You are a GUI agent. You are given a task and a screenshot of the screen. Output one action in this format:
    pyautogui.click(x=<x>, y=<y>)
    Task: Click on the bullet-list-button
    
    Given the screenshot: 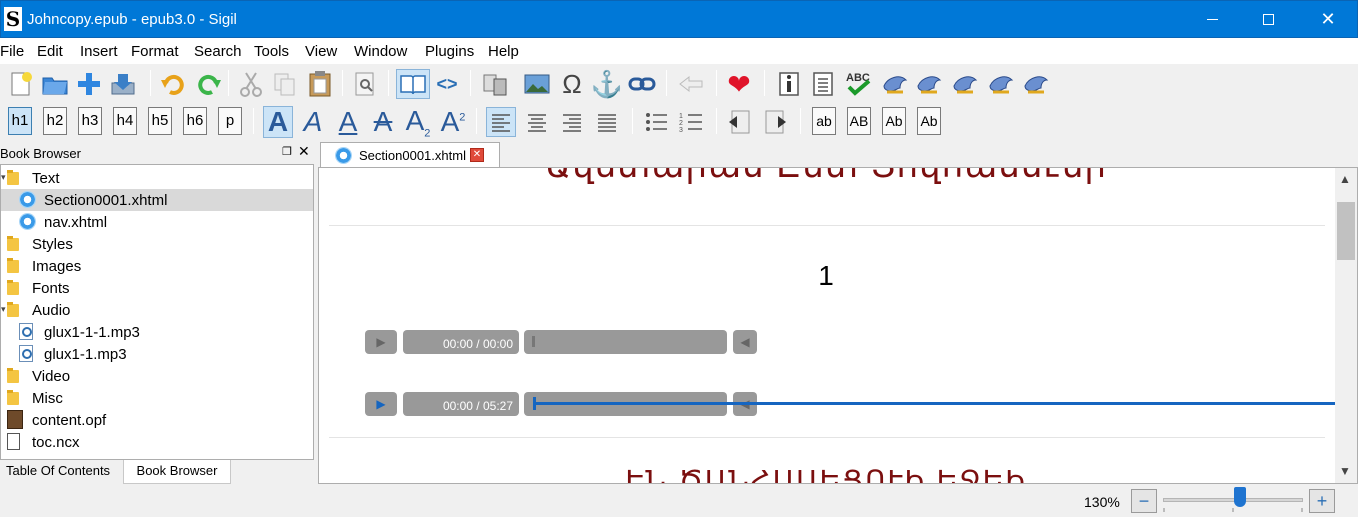 What is the action you would take?
    pyautogui.click(x=656, y=122)
    